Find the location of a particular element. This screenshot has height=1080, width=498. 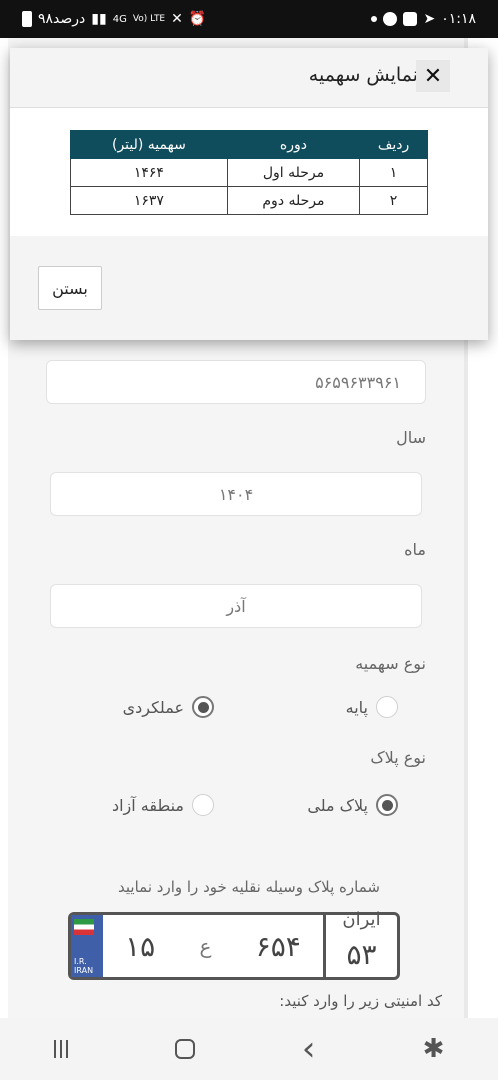

quota-option-performance: عملکردی is located at coordinates (168, 707).